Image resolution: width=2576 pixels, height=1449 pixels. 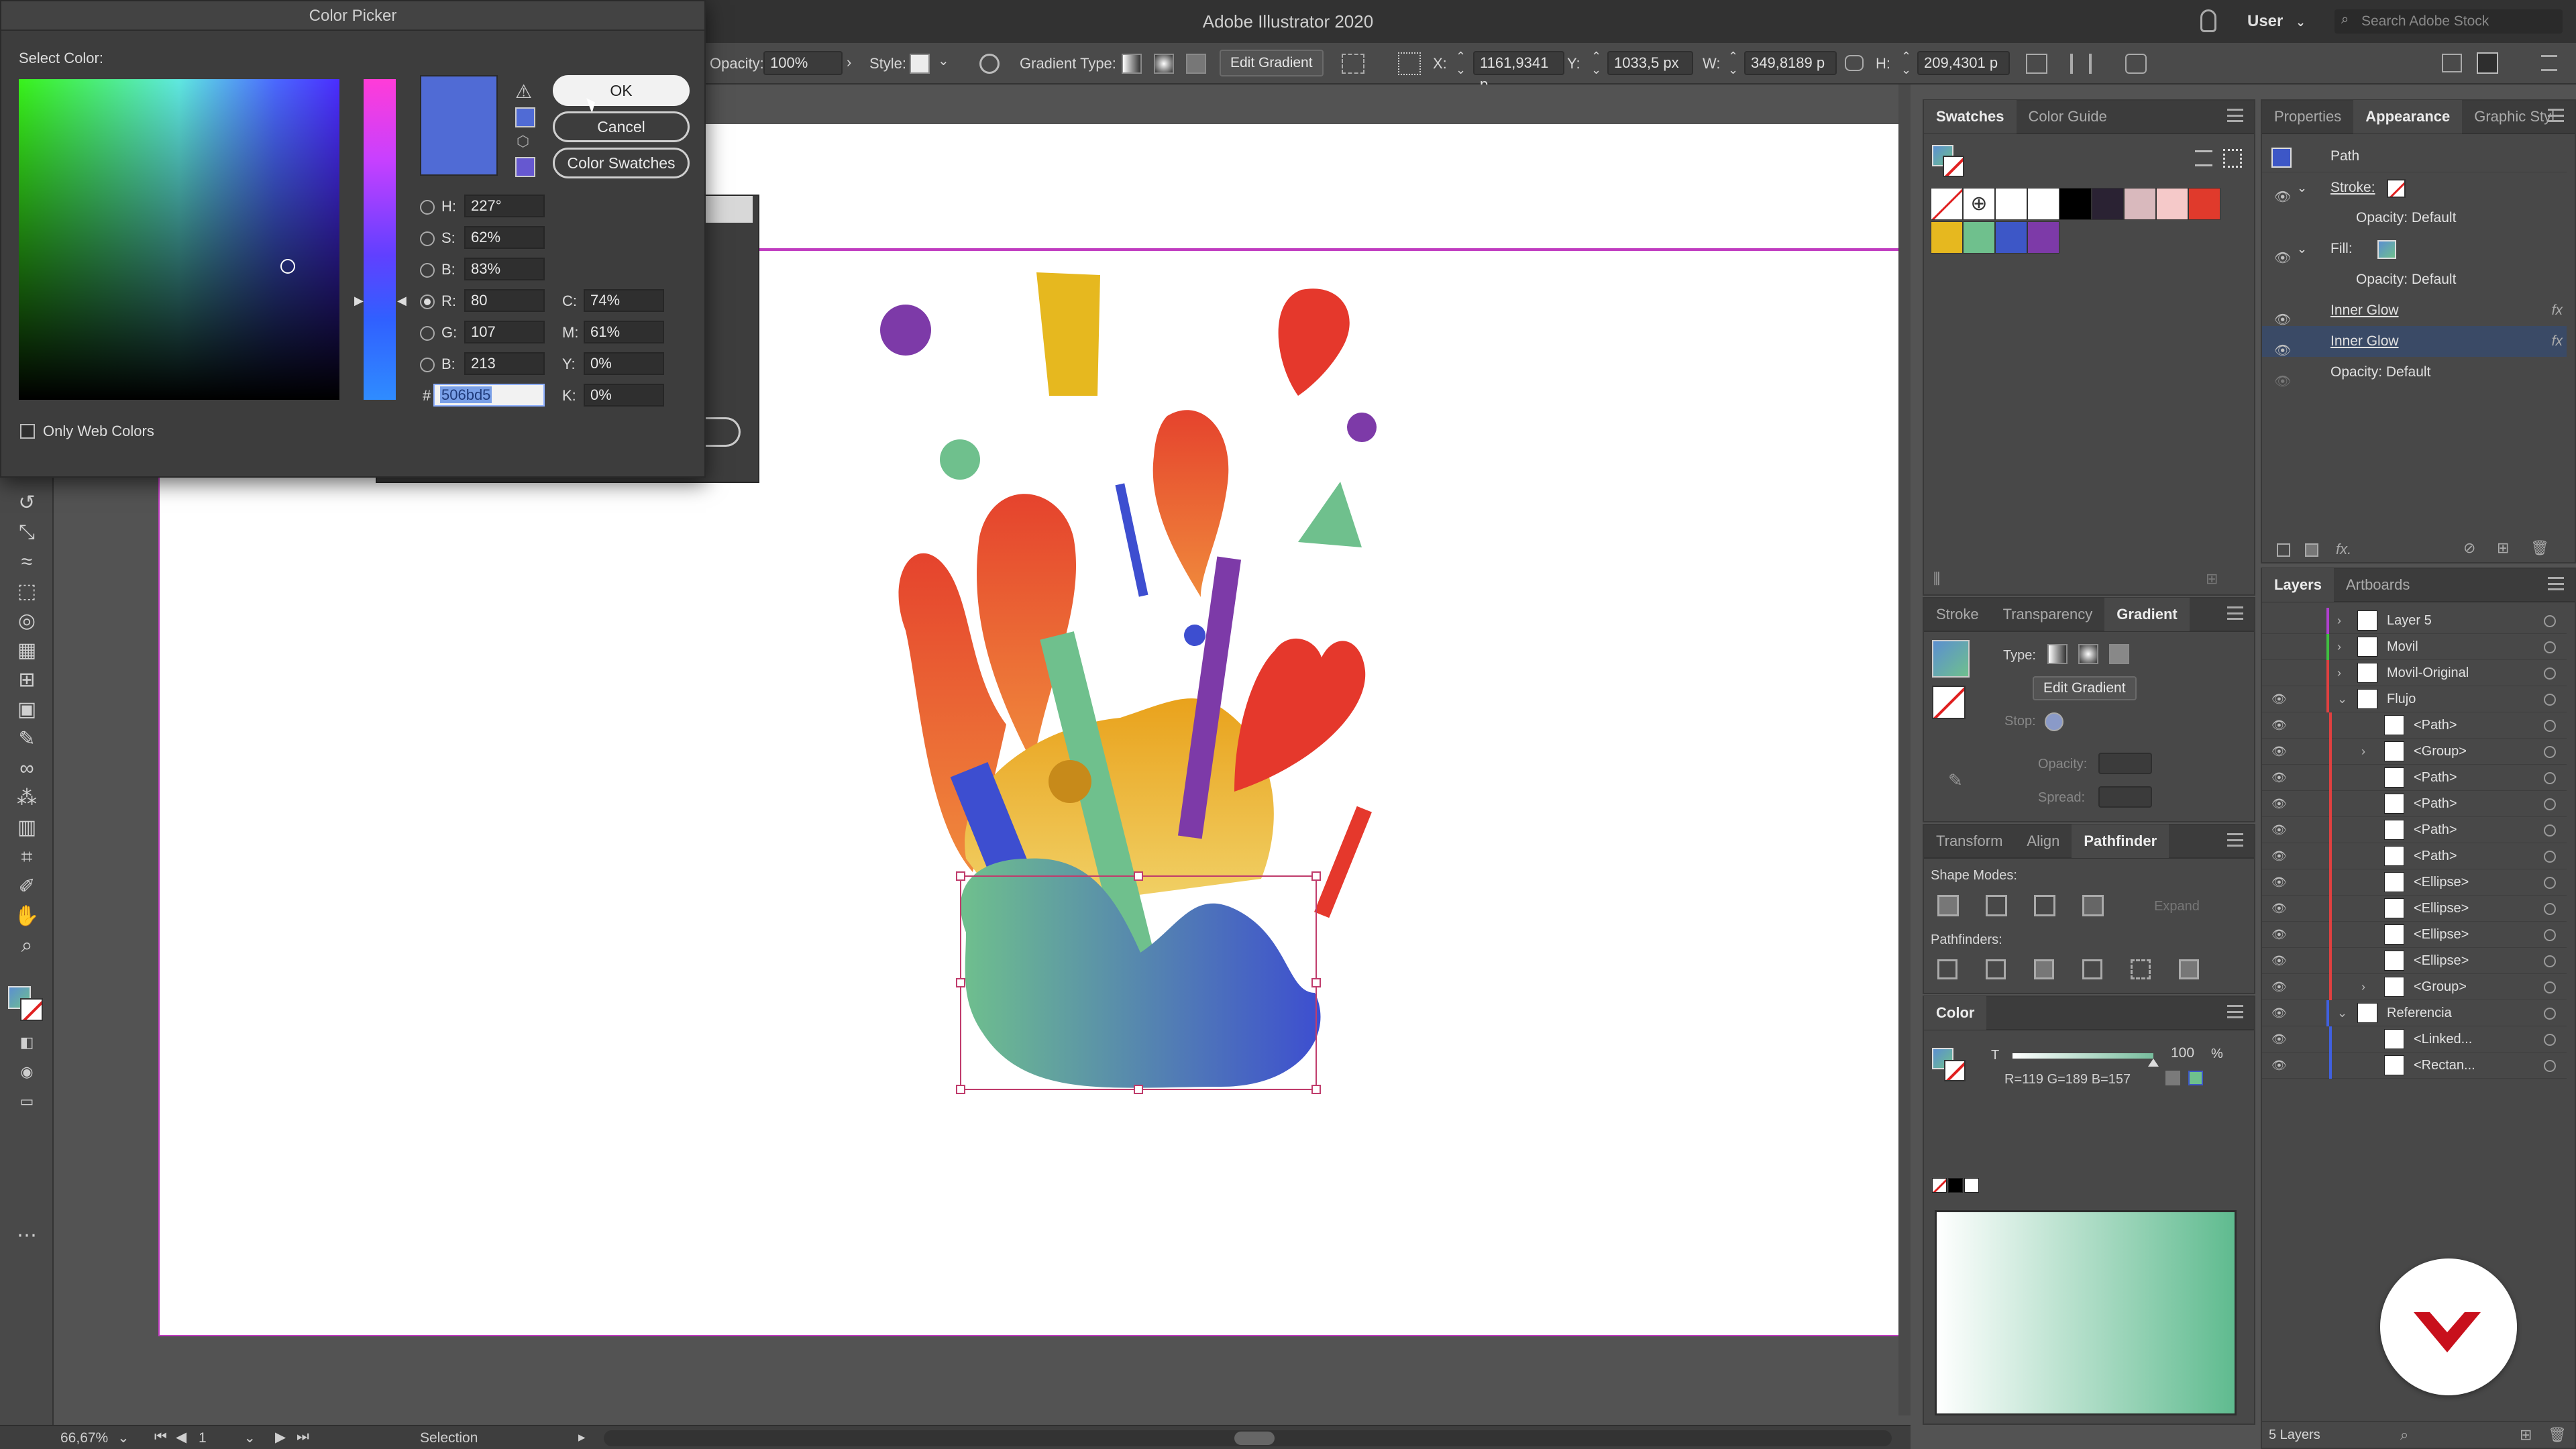 I want to click on layer-label: Movil, so click(x=2402, y=647).